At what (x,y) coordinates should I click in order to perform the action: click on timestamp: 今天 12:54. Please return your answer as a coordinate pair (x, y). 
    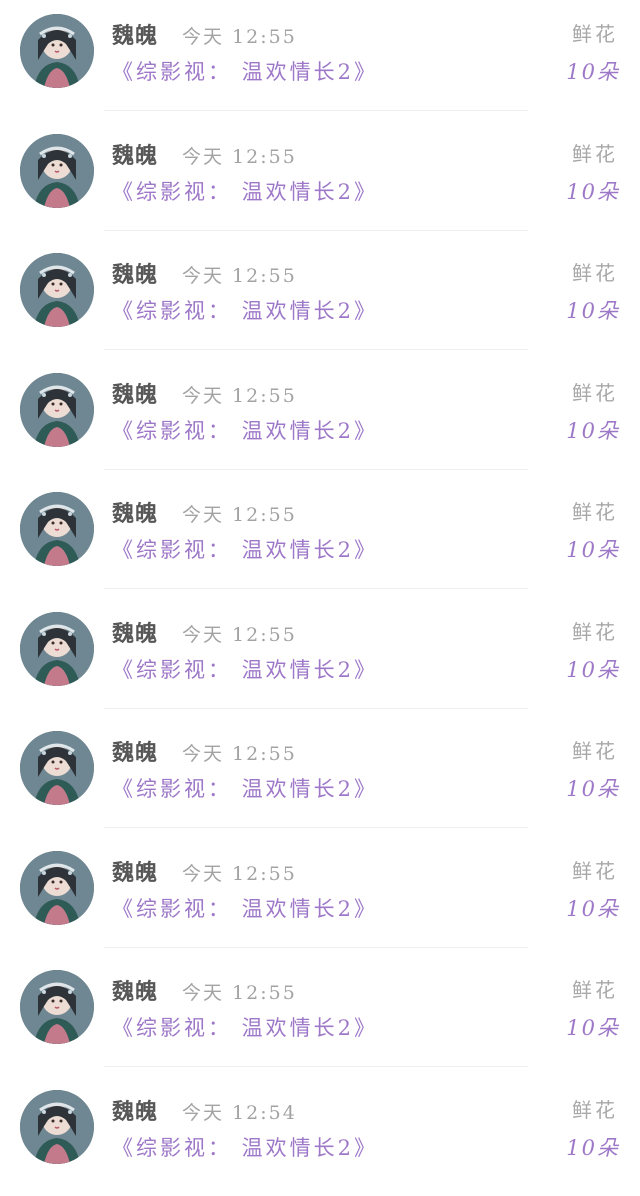
    Looking at the image, I should click on (239, 1113).